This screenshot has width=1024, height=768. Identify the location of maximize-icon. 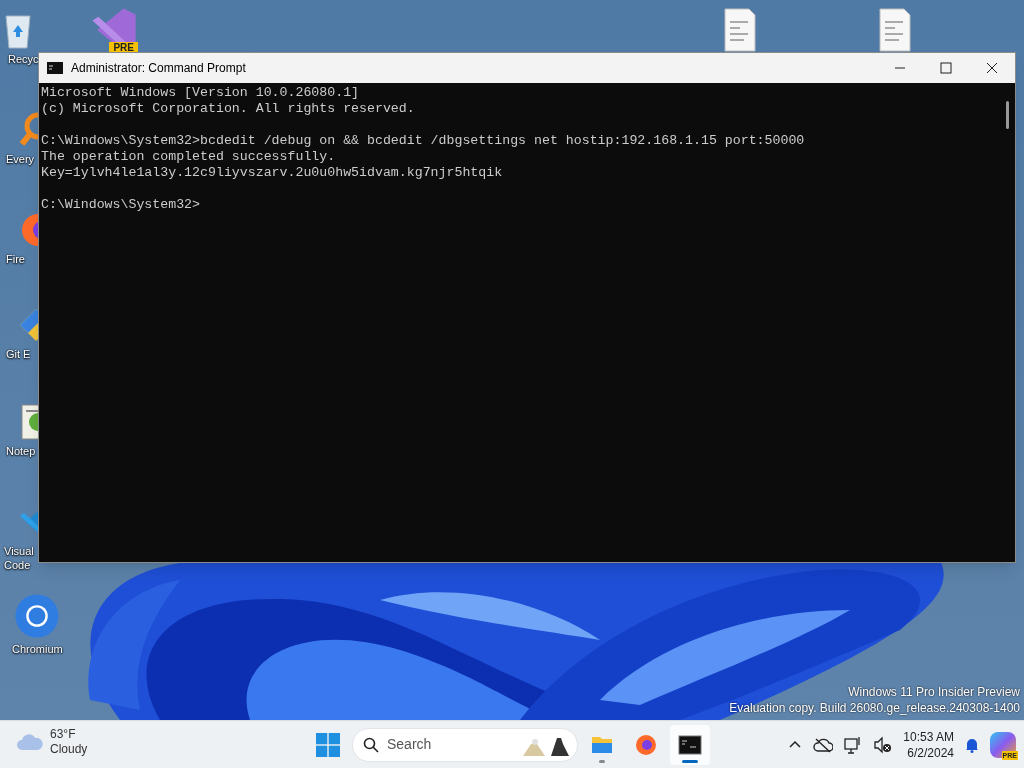
(946, 68).